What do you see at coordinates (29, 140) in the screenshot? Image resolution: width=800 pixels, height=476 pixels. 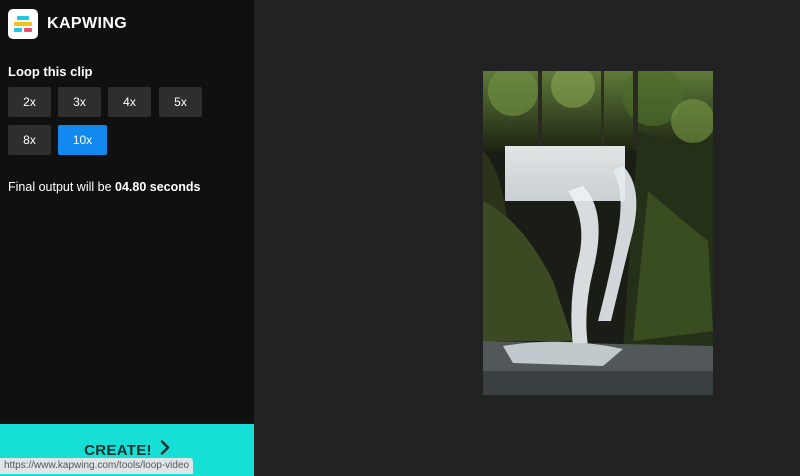 I see `loop-8x-button: 8x` at bounding box center [29, 140].